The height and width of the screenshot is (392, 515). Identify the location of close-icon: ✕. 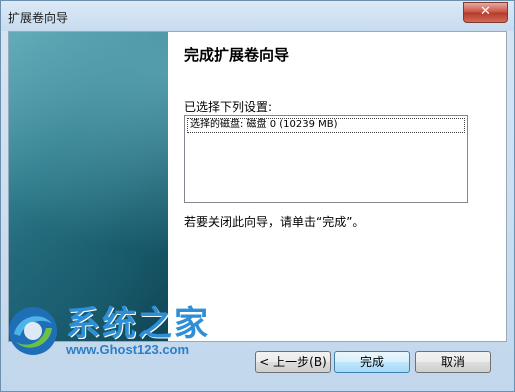
(485, 11).